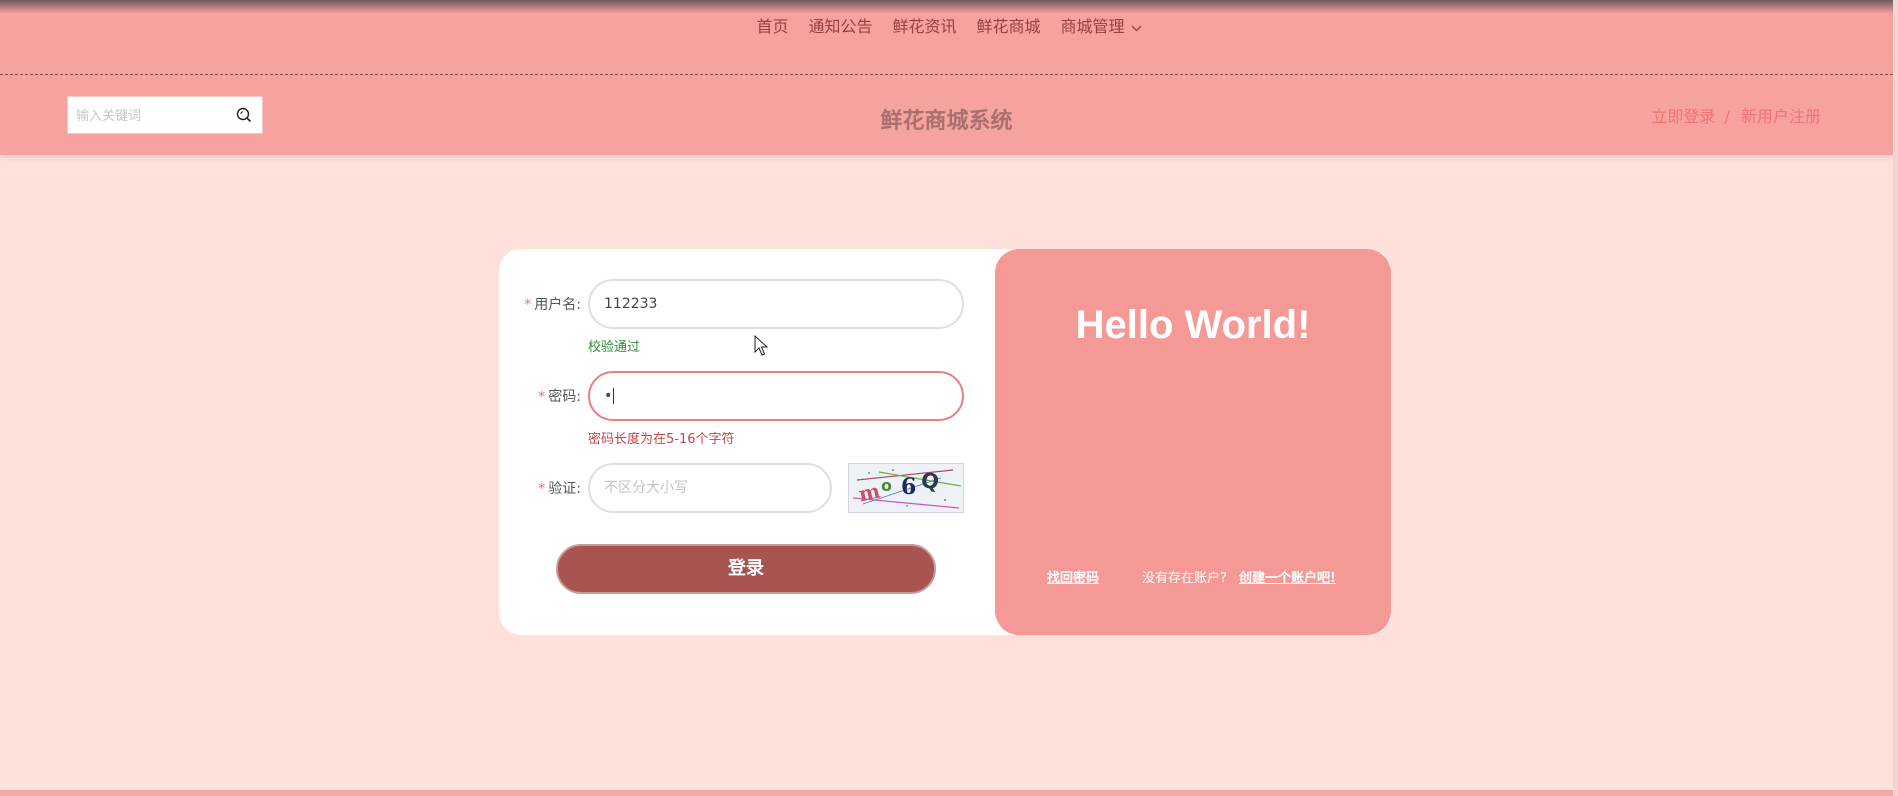  Describe the element at coordinates (946, 121) in the screenshot. I see `site-title: 鲜花商城系统` at that location.